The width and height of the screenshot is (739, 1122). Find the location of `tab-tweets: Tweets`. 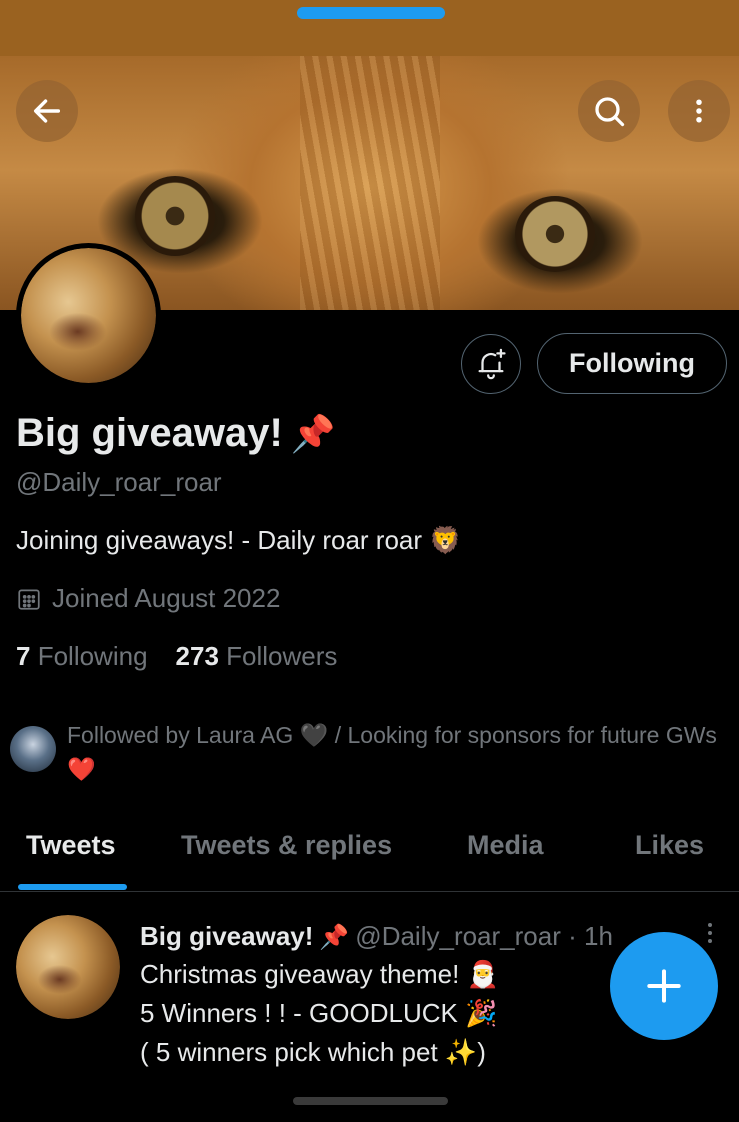

tab-tweets: Tweets is located at coordinates (71, 845).